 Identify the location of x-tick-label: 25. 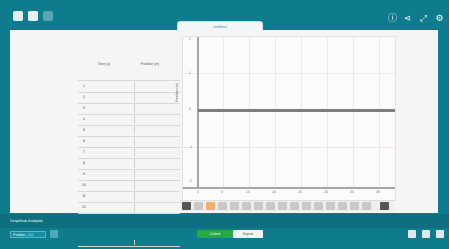
(326, 192).